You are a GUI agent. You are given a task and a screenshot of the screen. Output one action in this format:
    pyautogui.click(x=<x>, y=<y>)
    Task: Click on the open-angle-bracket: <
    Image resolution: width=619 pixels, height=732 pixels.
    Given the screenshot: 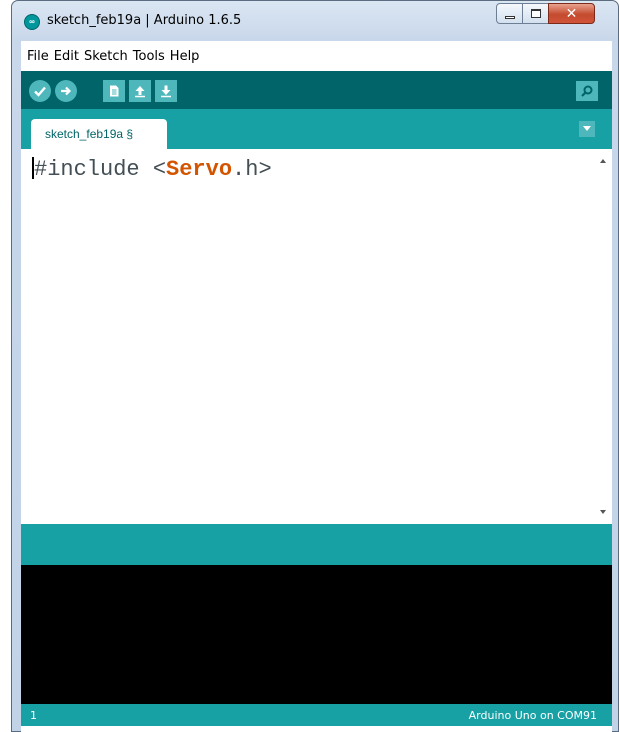 What is the action you would take?
    pyautogui.click(x=159, y=169)
    